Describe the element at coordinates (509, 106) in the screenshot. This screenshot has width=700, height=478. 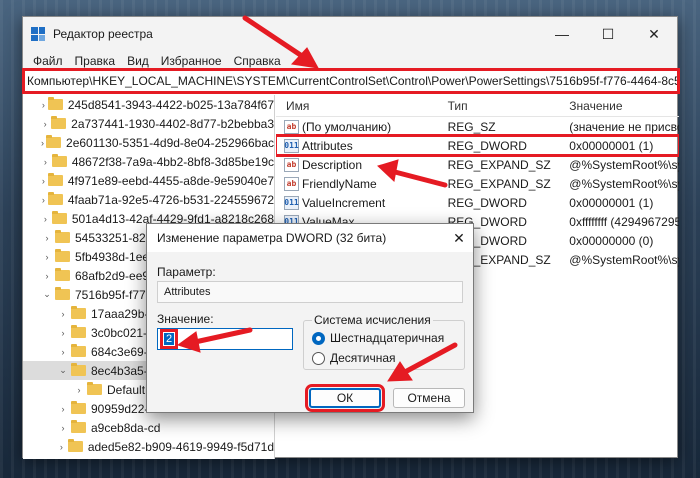
I see `column-header-type: Тип` at that location.